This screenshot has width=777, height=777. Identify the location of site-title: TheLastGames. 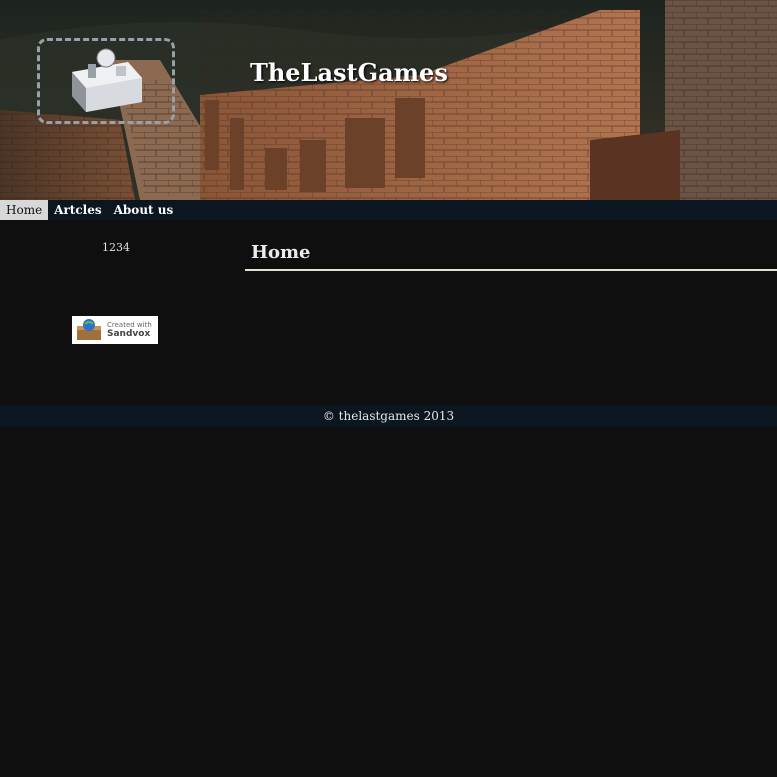
(349, 72).